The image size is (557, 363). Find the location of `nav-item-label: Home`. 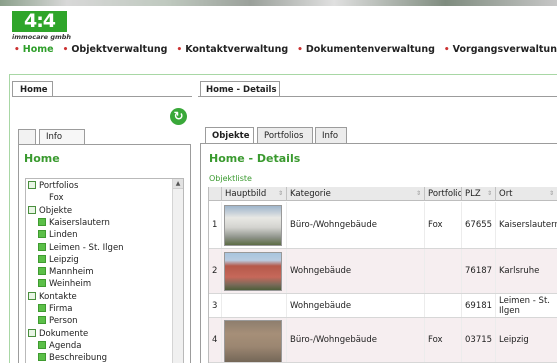

nav-item-label: Home is located at coordinates (38, 49).